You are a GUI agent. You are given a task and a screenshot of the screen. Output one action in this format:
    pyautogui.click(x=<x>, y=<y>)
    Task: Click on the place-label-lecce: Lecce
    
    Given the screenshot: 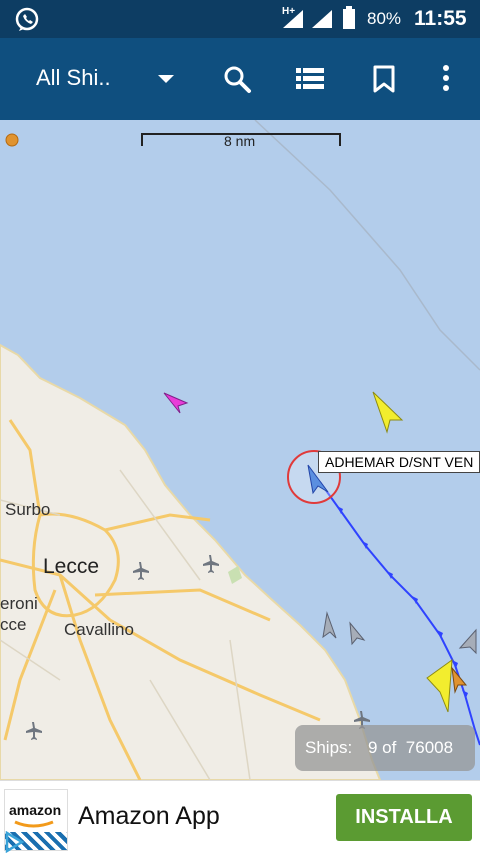 What is the action you would take?
    pyautogui.click(x=71, y=566)
    